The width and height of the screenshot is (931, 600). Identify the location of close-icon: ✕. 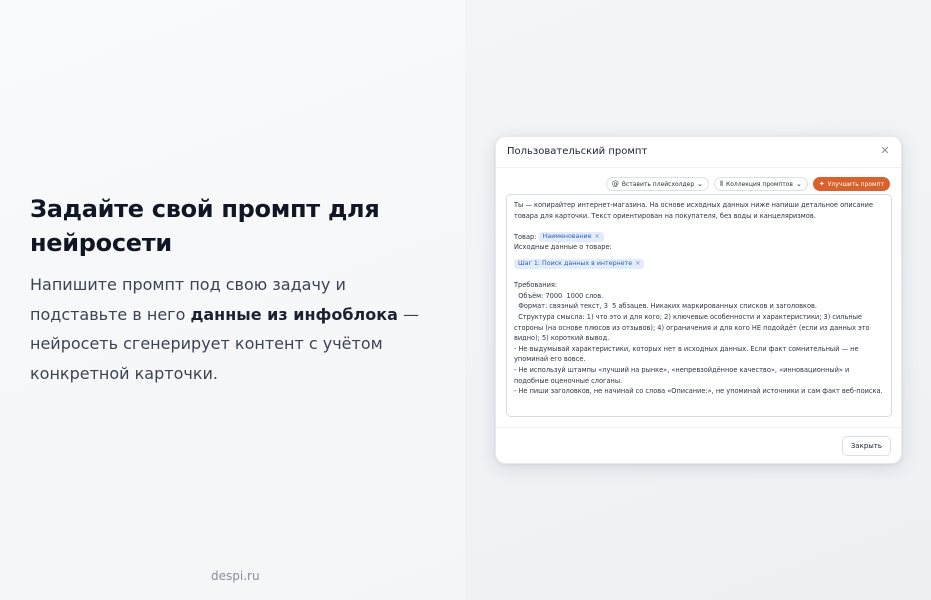
(885, 151).